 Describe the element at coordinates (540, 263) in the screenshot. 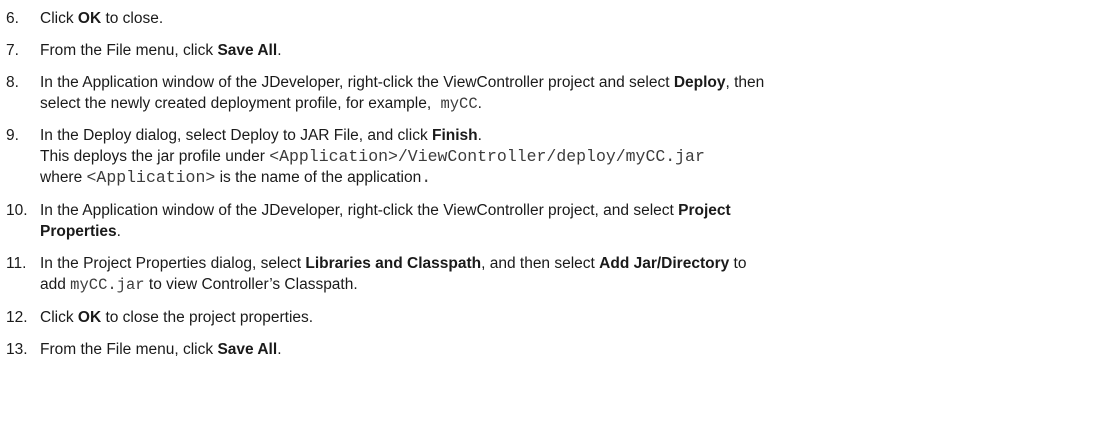

I see `text-run: , and then select` at that location.